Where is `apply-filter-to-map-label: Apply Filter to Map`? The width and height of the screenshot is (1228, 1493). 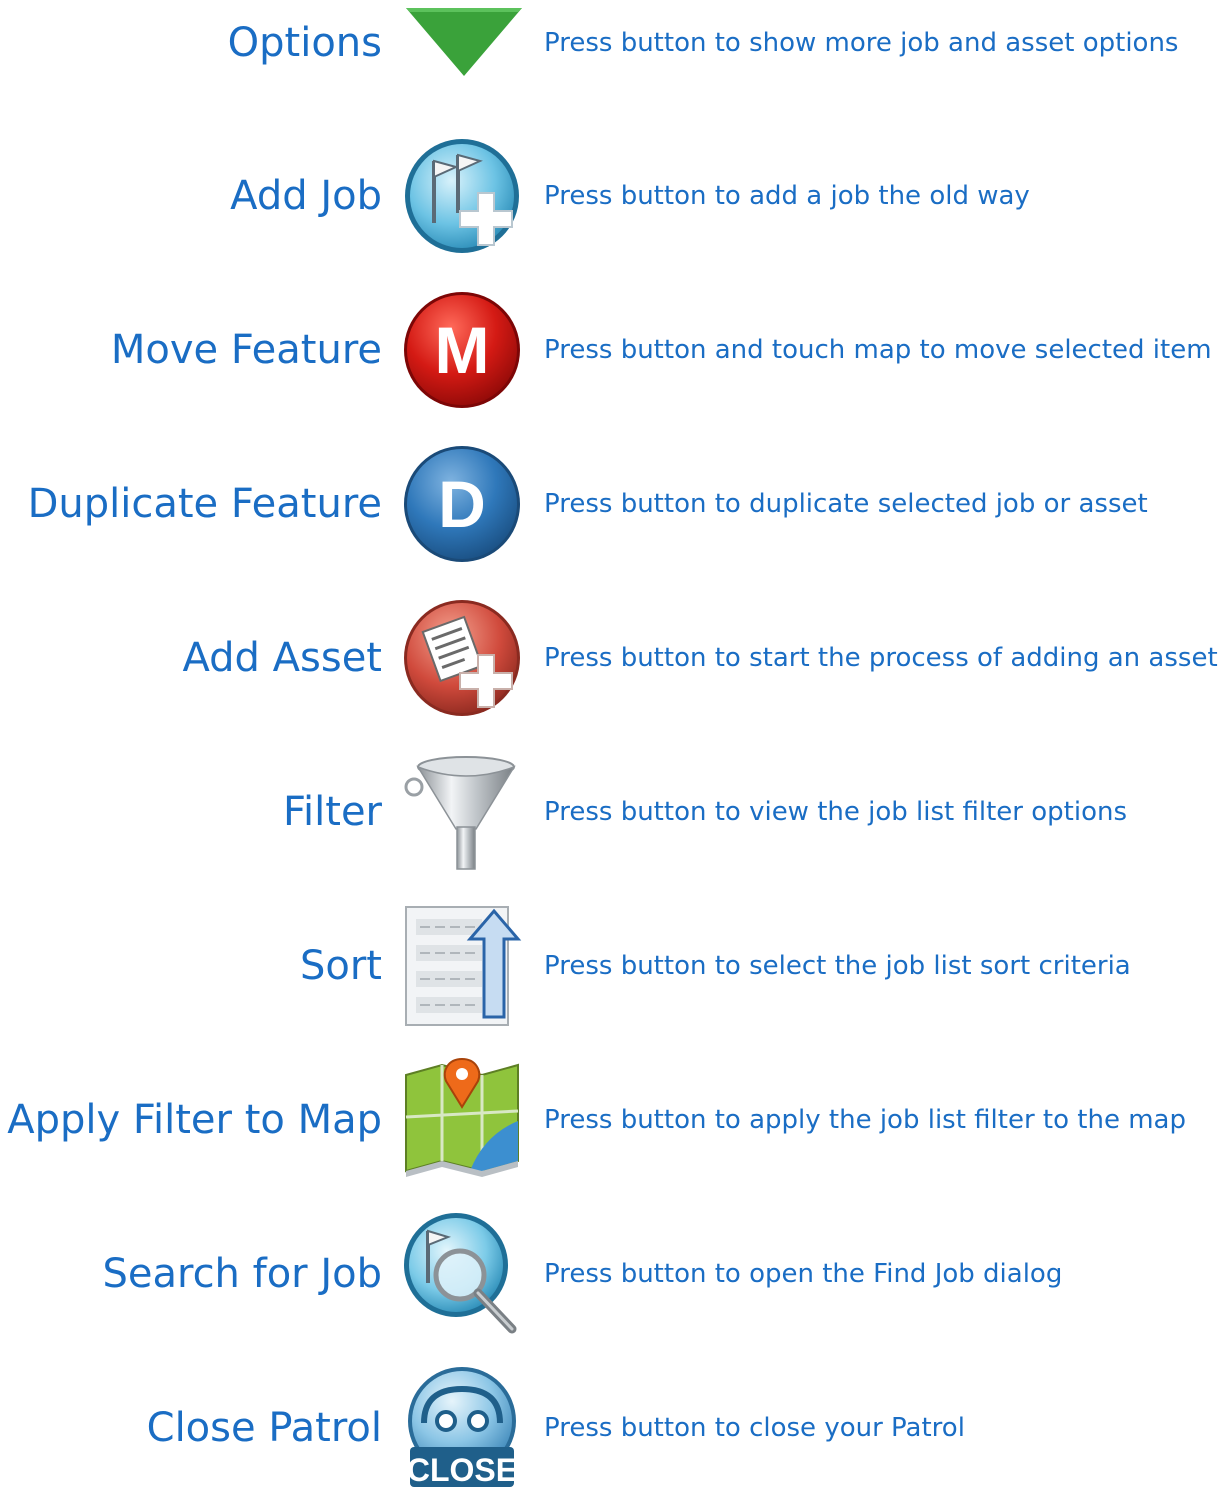 apply-filter-to-map-label: Apply Filter to Map is located at coordinates (194, 1120).